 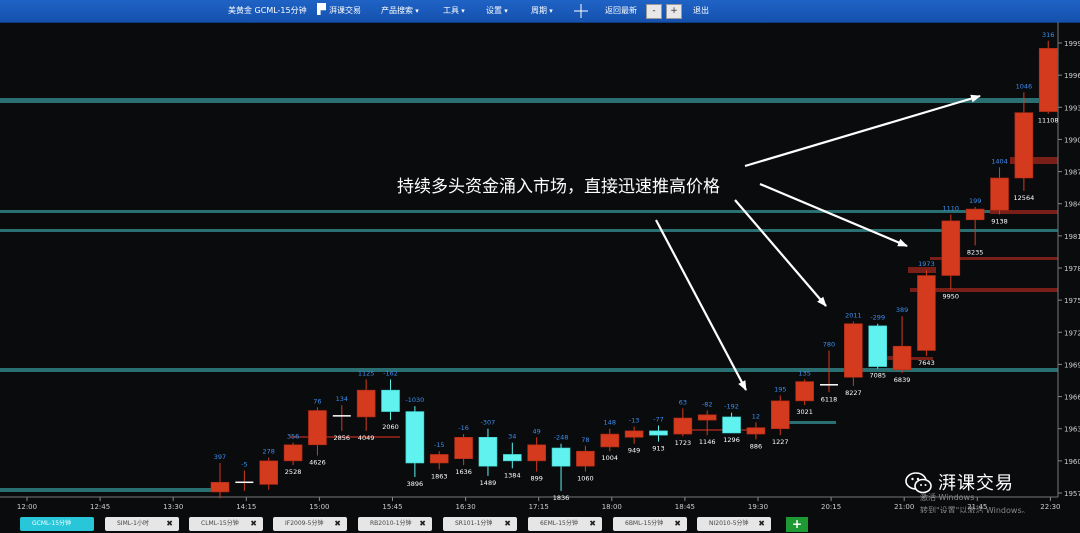 I want to click on crosshair-icon, so click(x=581, y=11).